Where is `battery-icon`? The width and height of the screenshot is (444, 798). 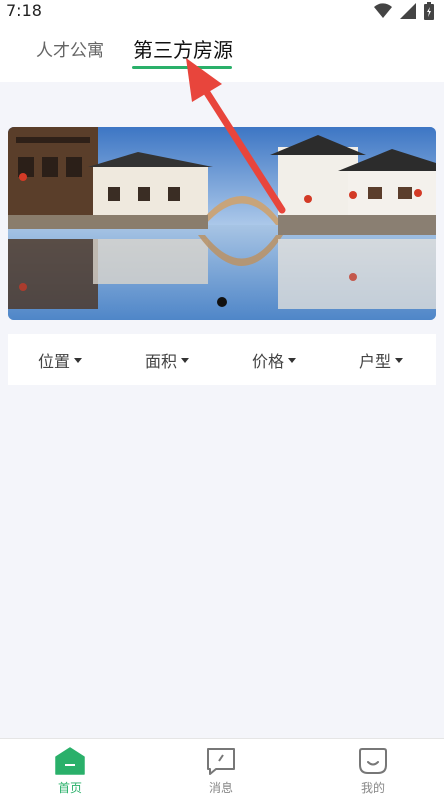
battery-icon is located at coordinates (429, 11).